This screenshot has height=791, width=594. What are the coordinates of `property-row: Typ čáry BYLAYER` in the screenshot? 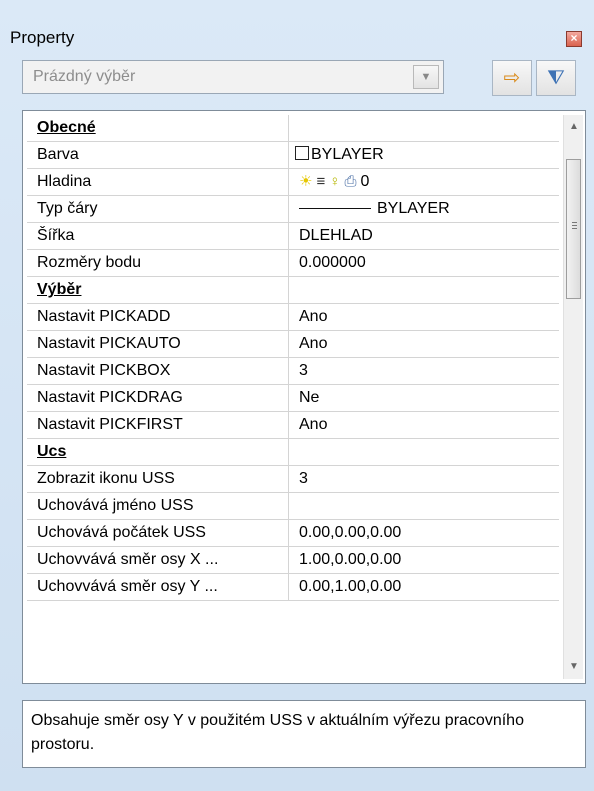 It's located at (293, 209).